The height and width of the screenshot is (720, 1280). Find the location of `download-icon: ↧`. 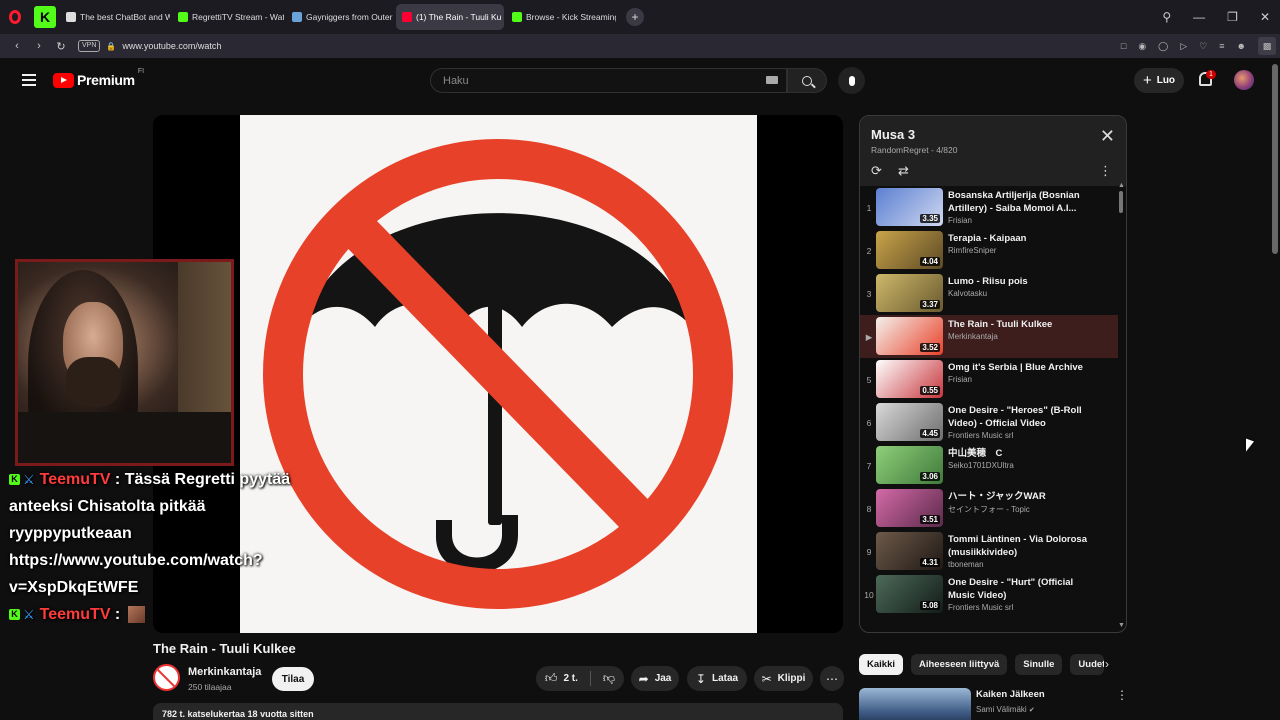

download-icon: ↧ is located at coordinates (700, 678).